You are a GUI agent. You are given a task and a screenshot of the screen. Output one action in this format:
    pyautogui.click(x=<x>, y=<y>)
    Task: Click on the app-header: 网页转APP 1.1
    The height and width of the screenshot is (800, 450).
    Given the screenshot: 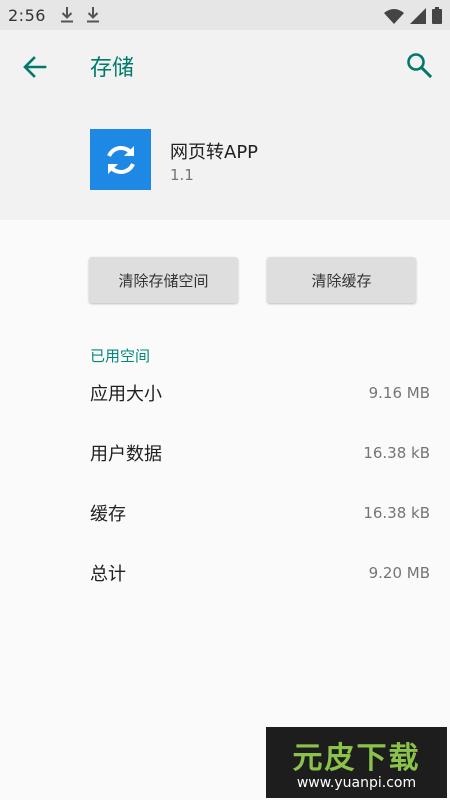 What is the action you would take?
    pyautogui.click(x=225, y=162)
    